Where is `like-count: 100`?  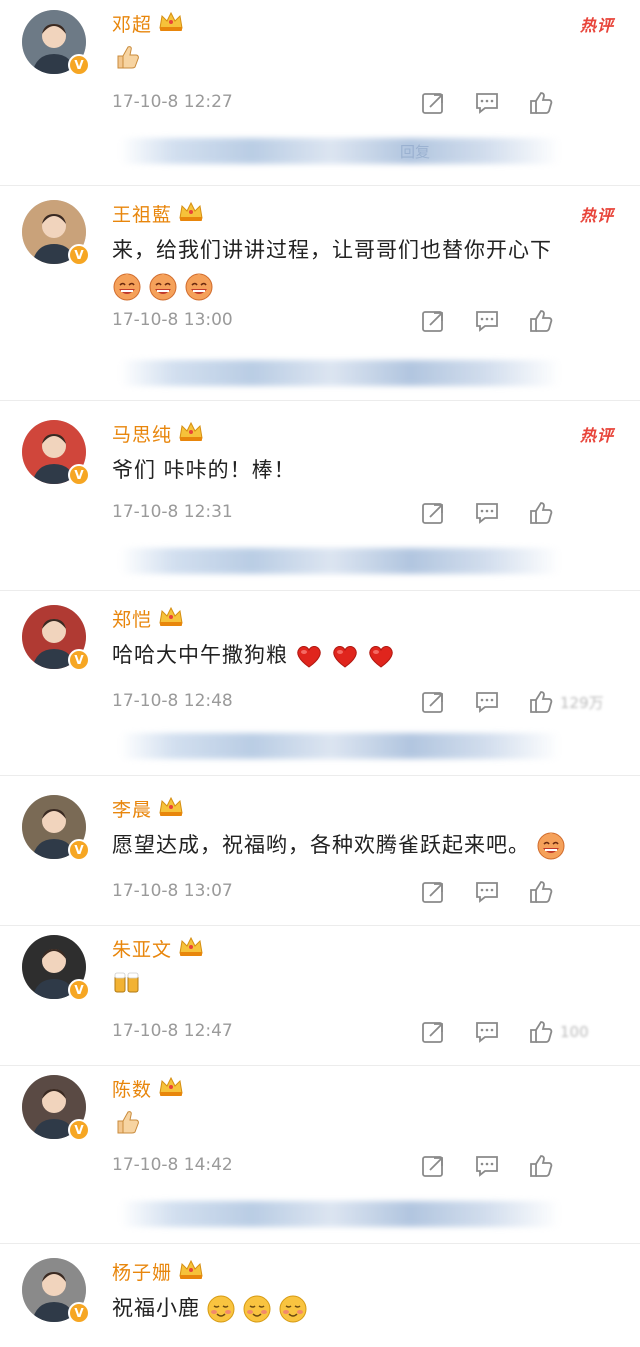
like-count: 100 is located at coordinates (574, 1032).